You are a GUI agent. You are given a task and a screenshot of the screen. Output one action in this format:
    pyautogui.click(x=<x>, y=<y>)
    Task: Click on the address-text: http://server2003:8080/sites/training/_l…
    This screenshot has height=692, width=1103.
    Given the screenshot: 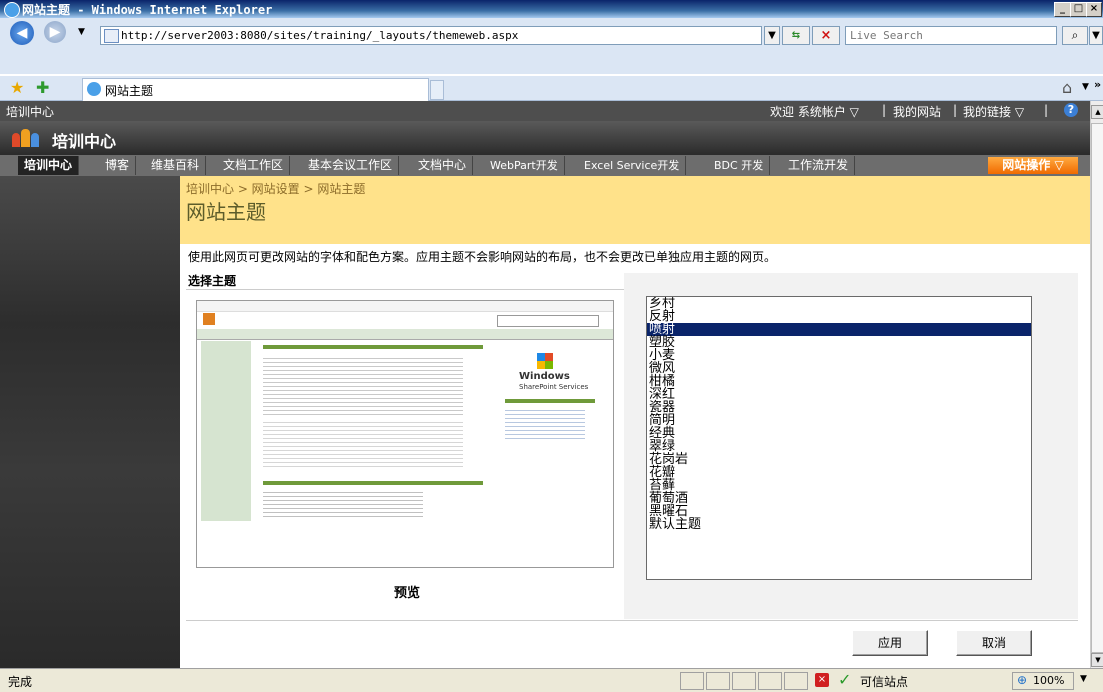 What is the action you would take?
    pyautogui.click(x=320, y=35)
    